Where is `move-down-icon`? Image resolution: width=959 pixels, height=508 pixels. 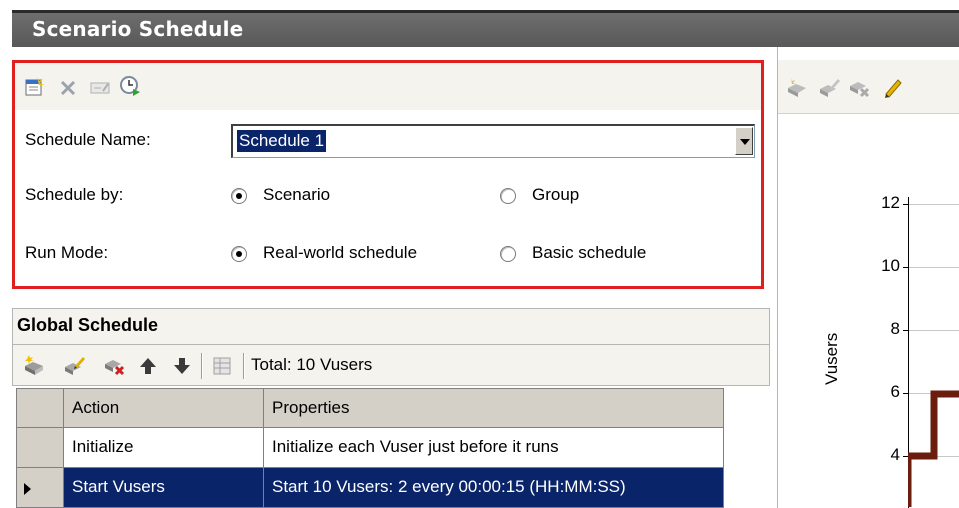
move-down-icon is located at coordinates (182, 366).